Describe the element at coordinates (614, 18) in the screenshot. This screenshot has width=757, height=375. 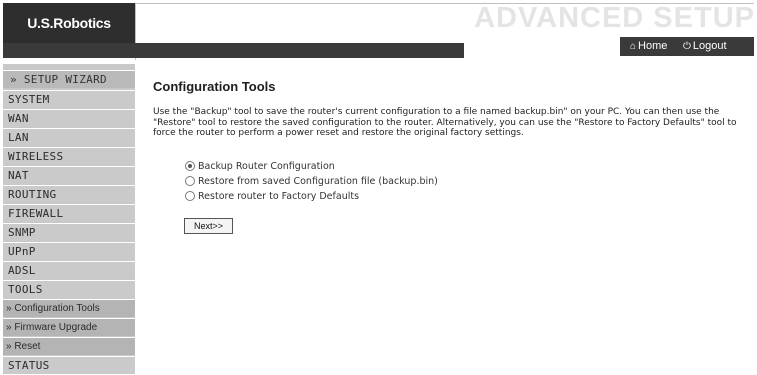
I see `advanced-setup-title: ADVANCED SETUP` at that location.